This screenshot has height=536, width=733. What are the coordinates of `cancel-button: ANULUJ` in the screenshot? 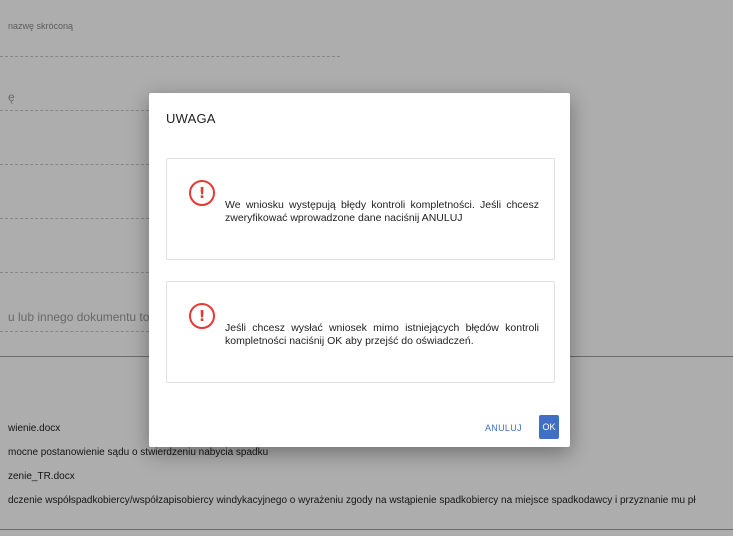 It's located at (503, 428).